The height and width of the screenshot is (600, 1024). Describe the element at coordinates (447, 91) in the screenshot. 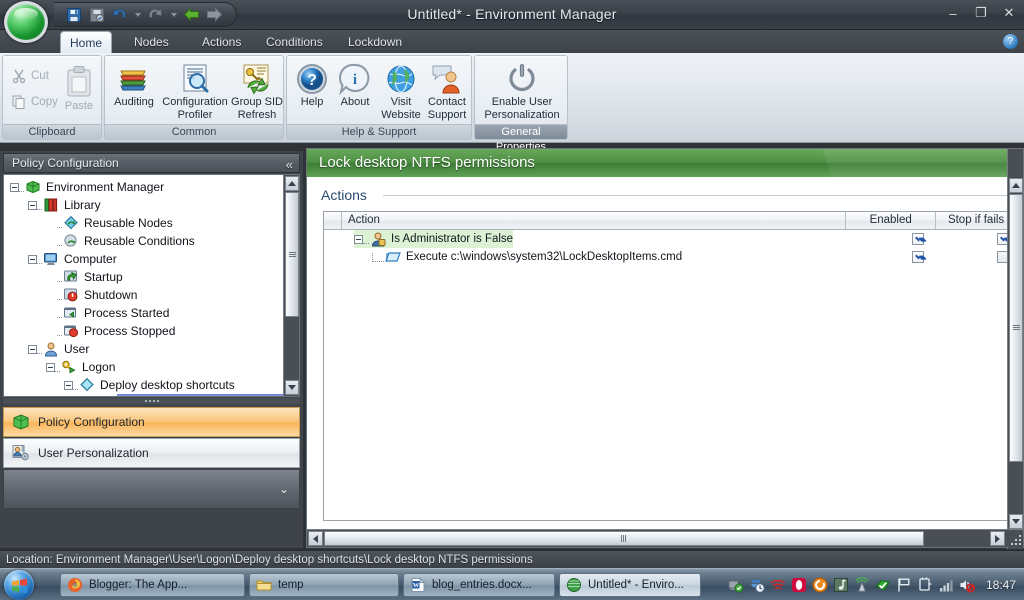

I see `contact-support-button: Contact Support` at that location.